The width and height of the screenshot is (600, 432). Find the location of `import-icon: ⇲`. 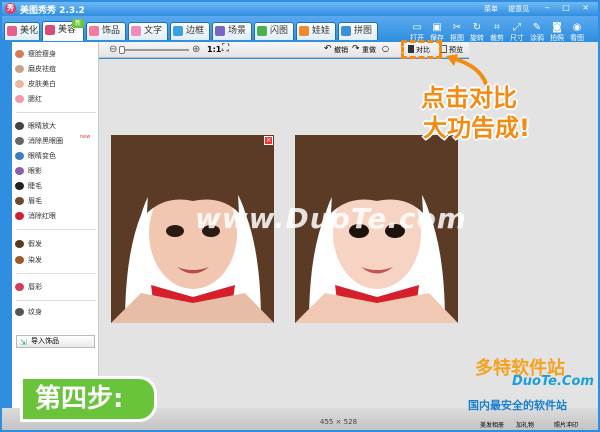

import-icon: ⇲ is located at coordinates (23, 342).